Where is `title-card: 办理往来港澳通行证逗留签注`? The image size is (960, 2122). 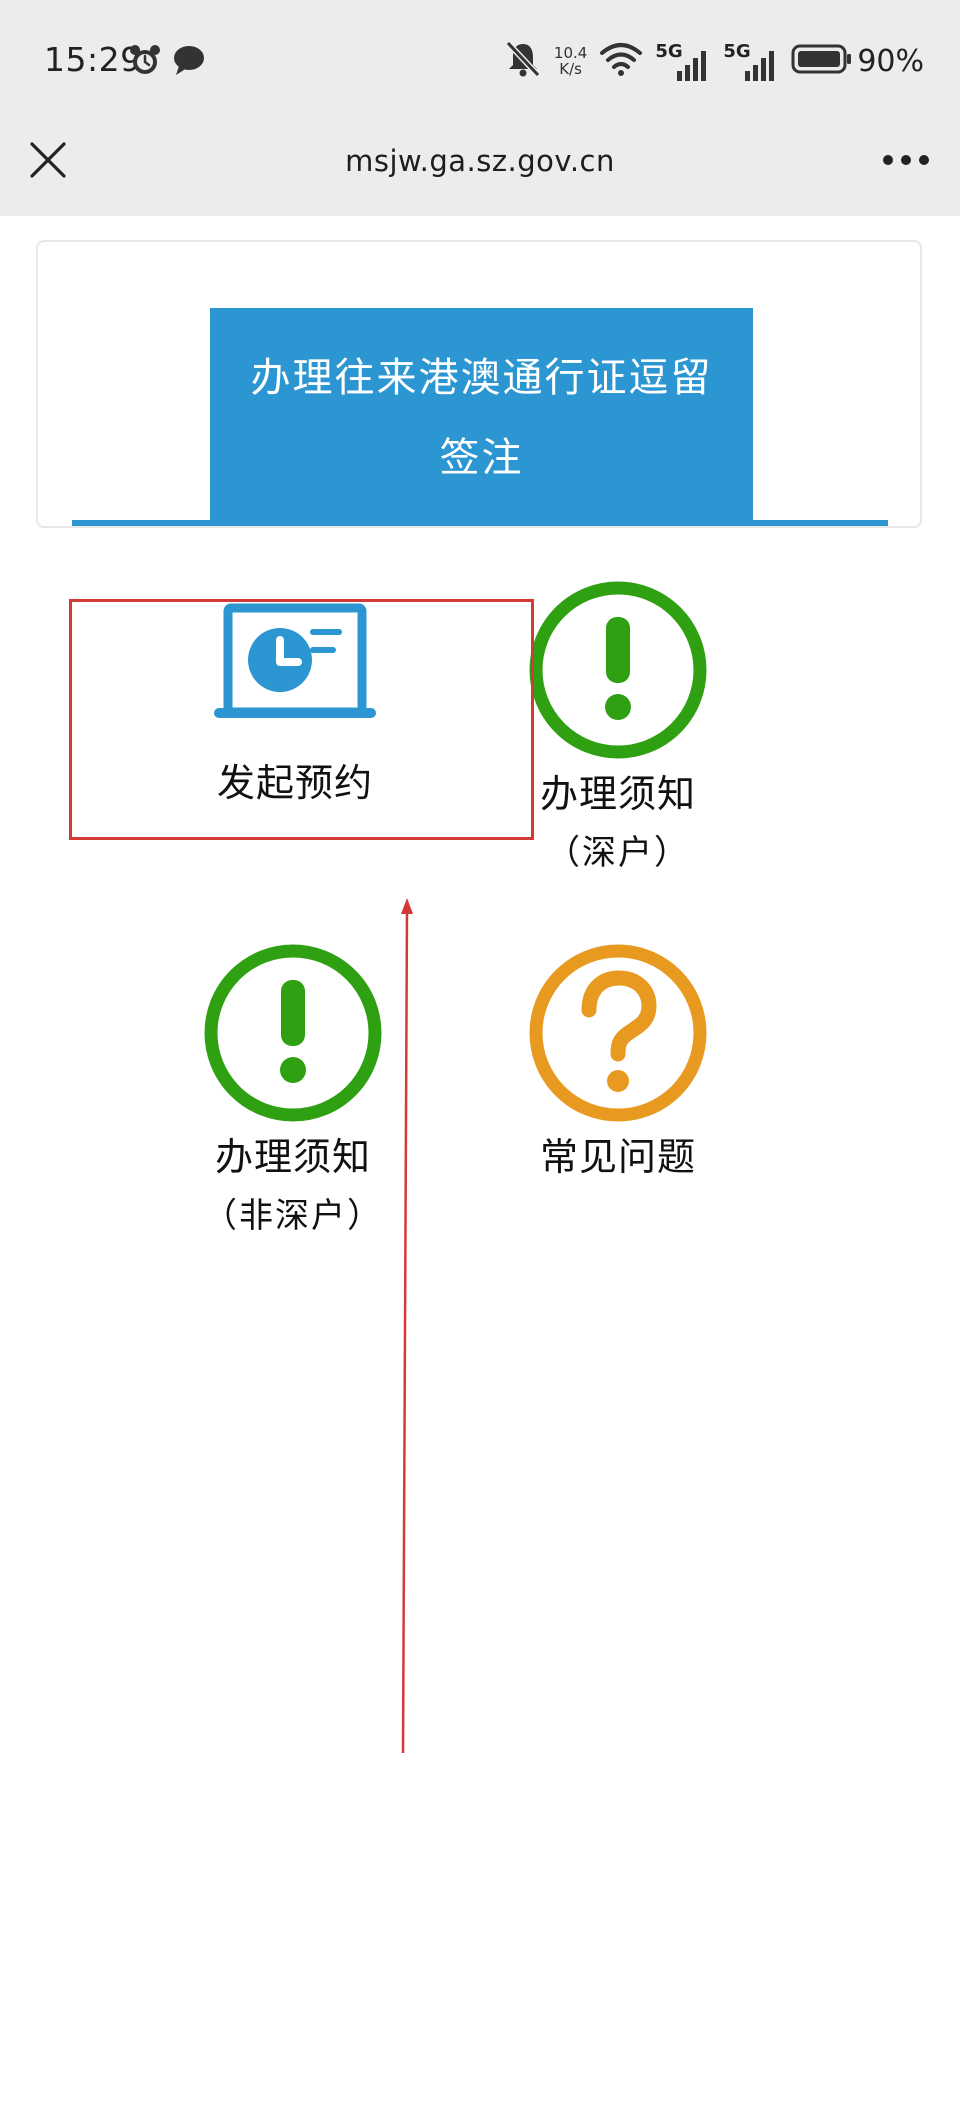 title-card: 办理往来港澳通行证逗留签注 is located at coordinates (479, 384).